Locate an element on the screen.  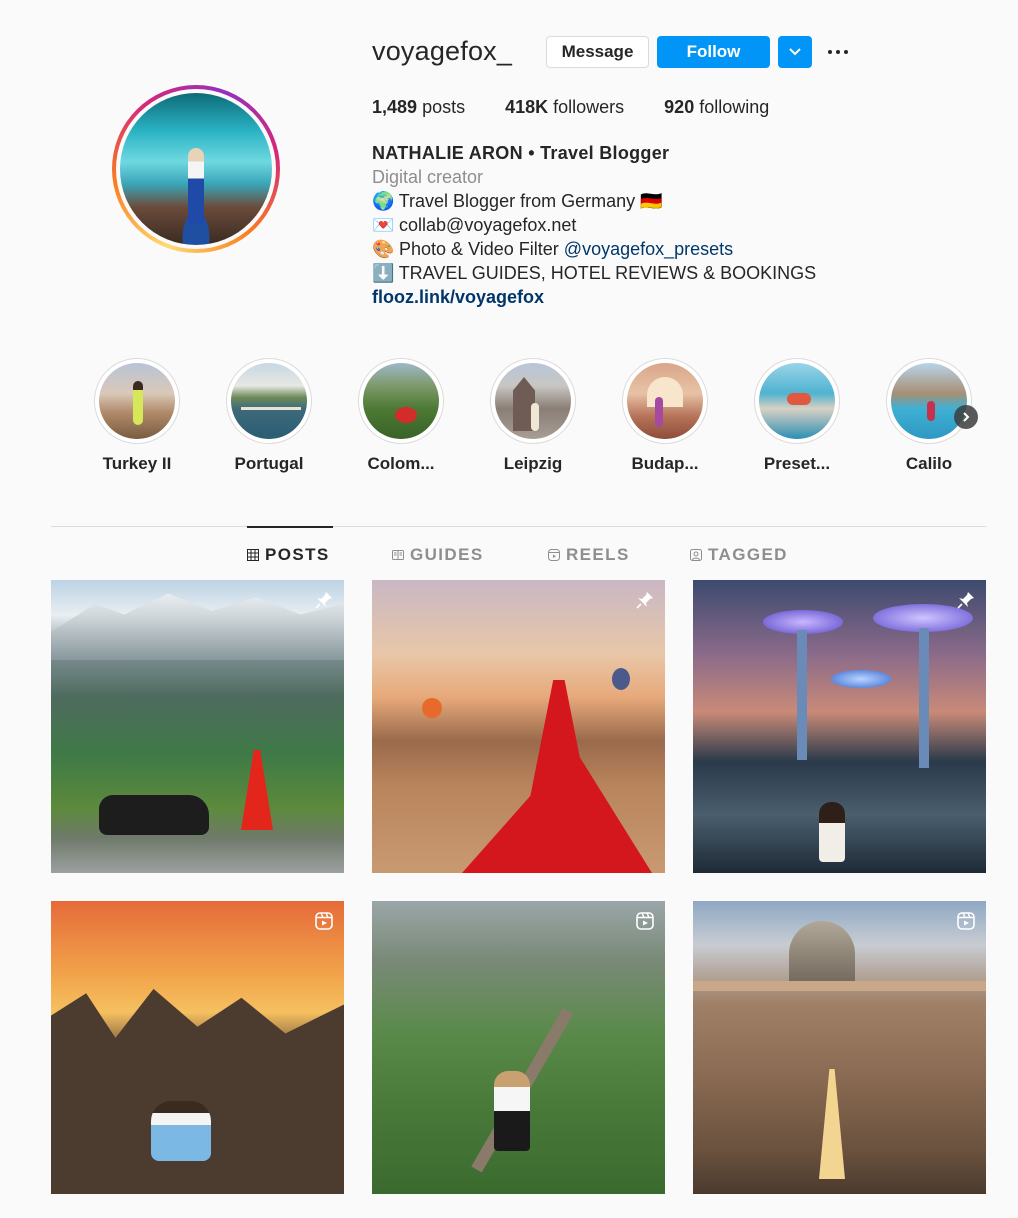
follow-button: Follow is located at coordinates (713, 52).